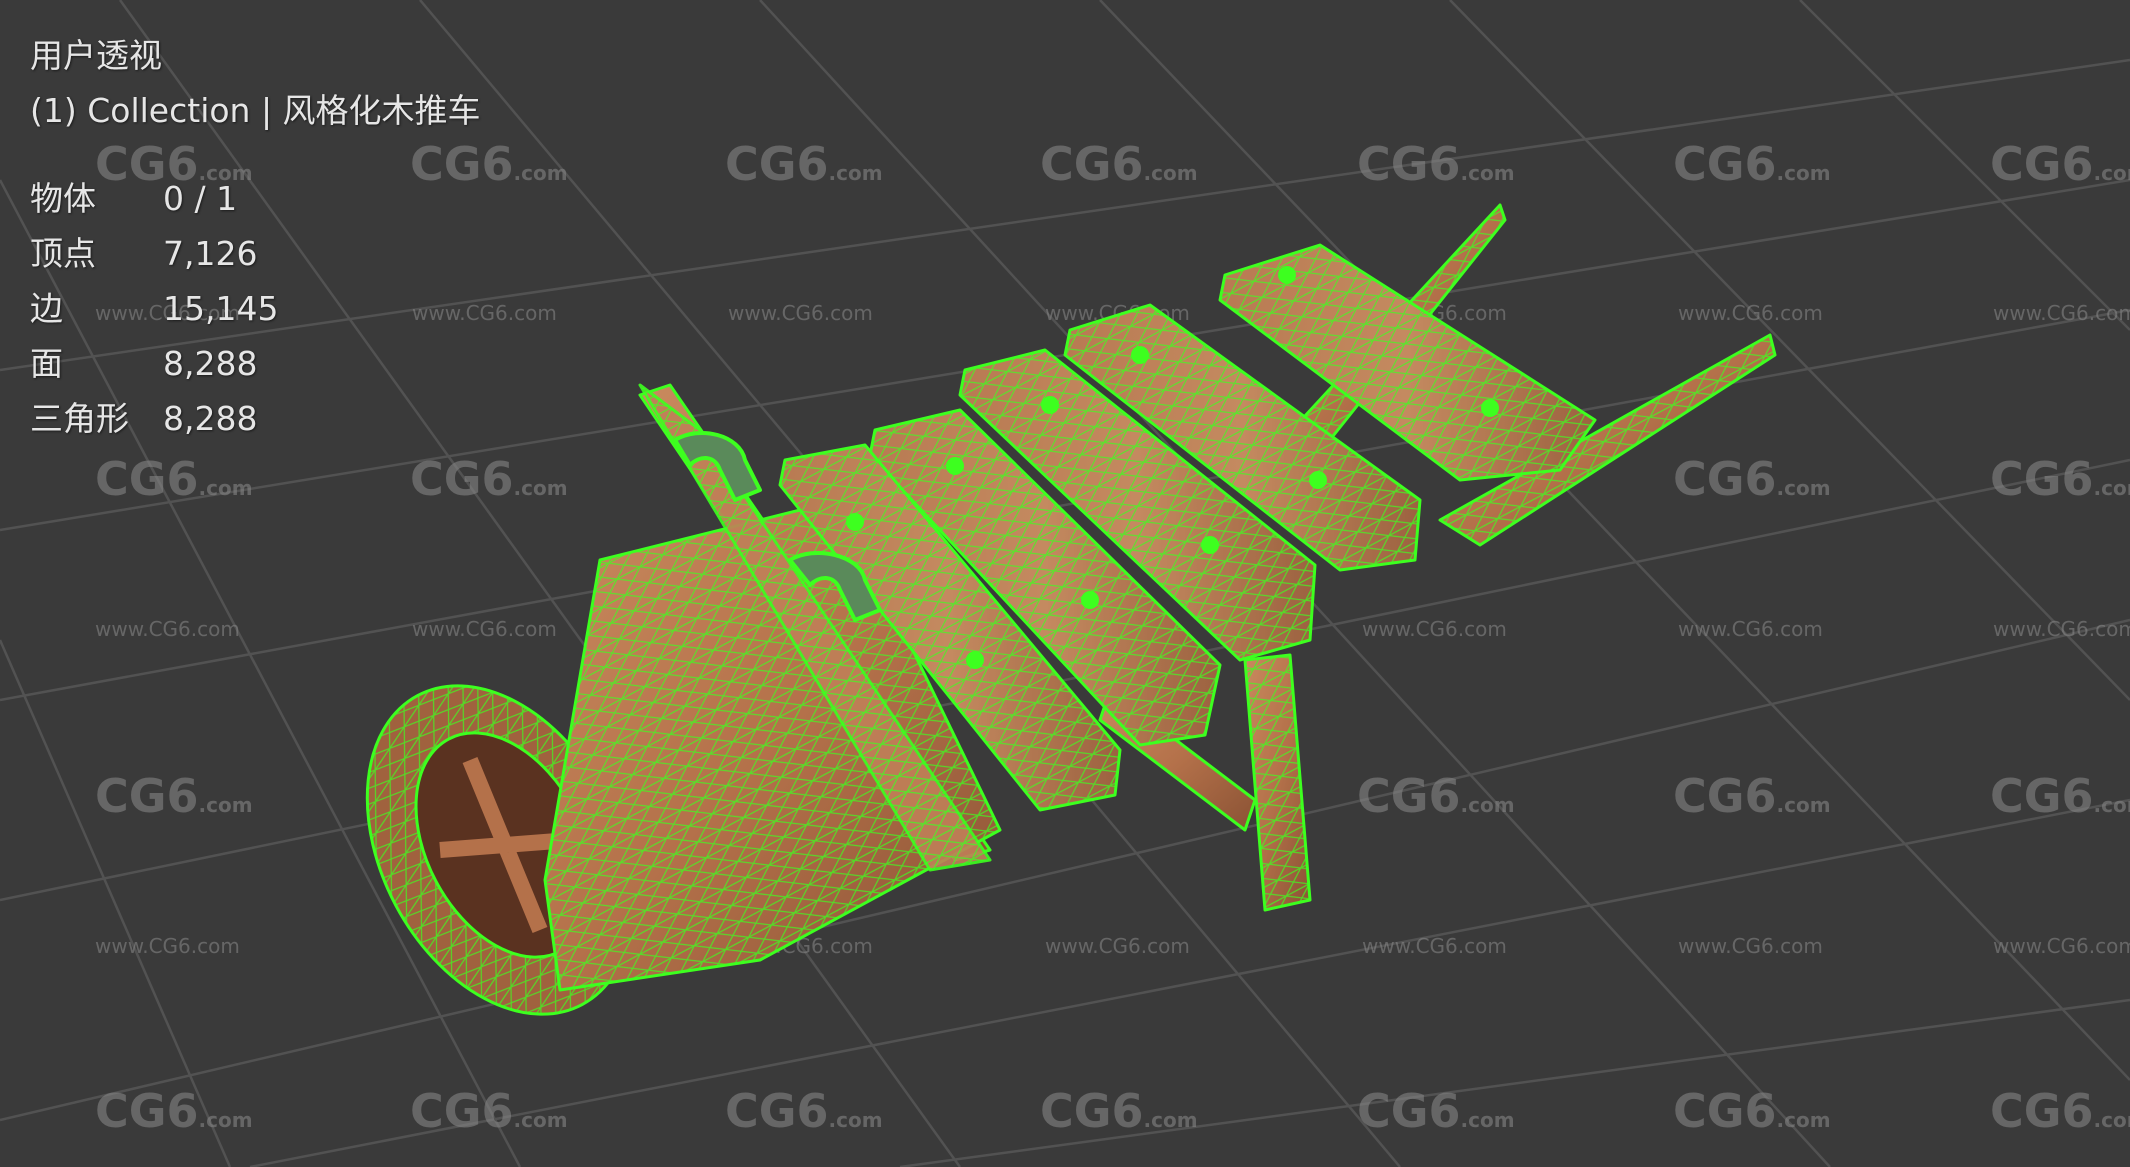 This screenshot has width=2130, height=1167. I want to click on collection-line: (1) Collection | 风格化木推车, so click(255, 110).